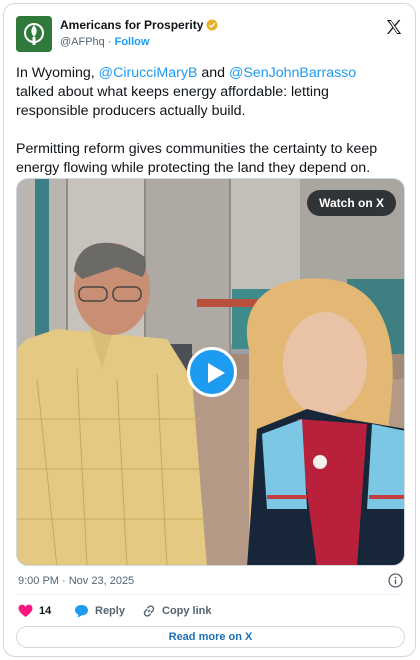  I want to click on divider, so click(209, 594).